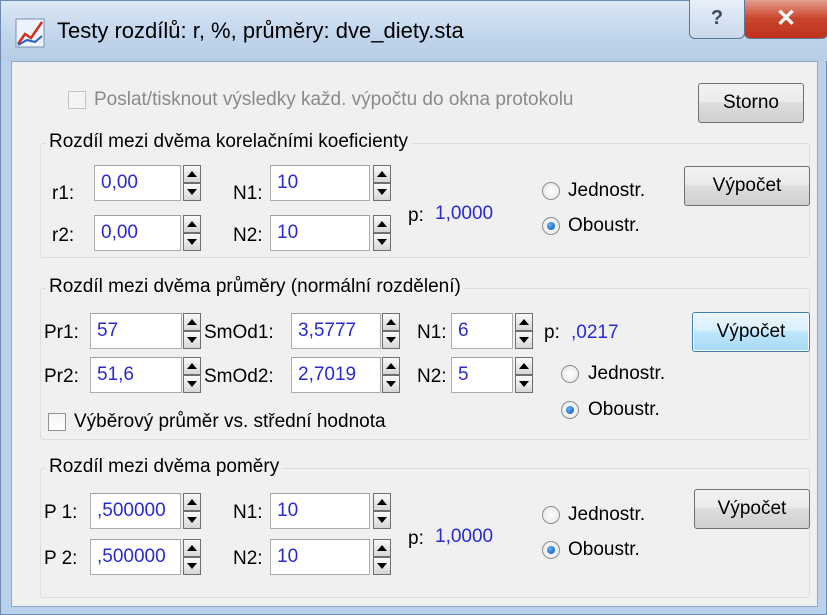 The width and height of the screenshot is (827, 615). I want to click on pr1-spinner, so click(192, 331).